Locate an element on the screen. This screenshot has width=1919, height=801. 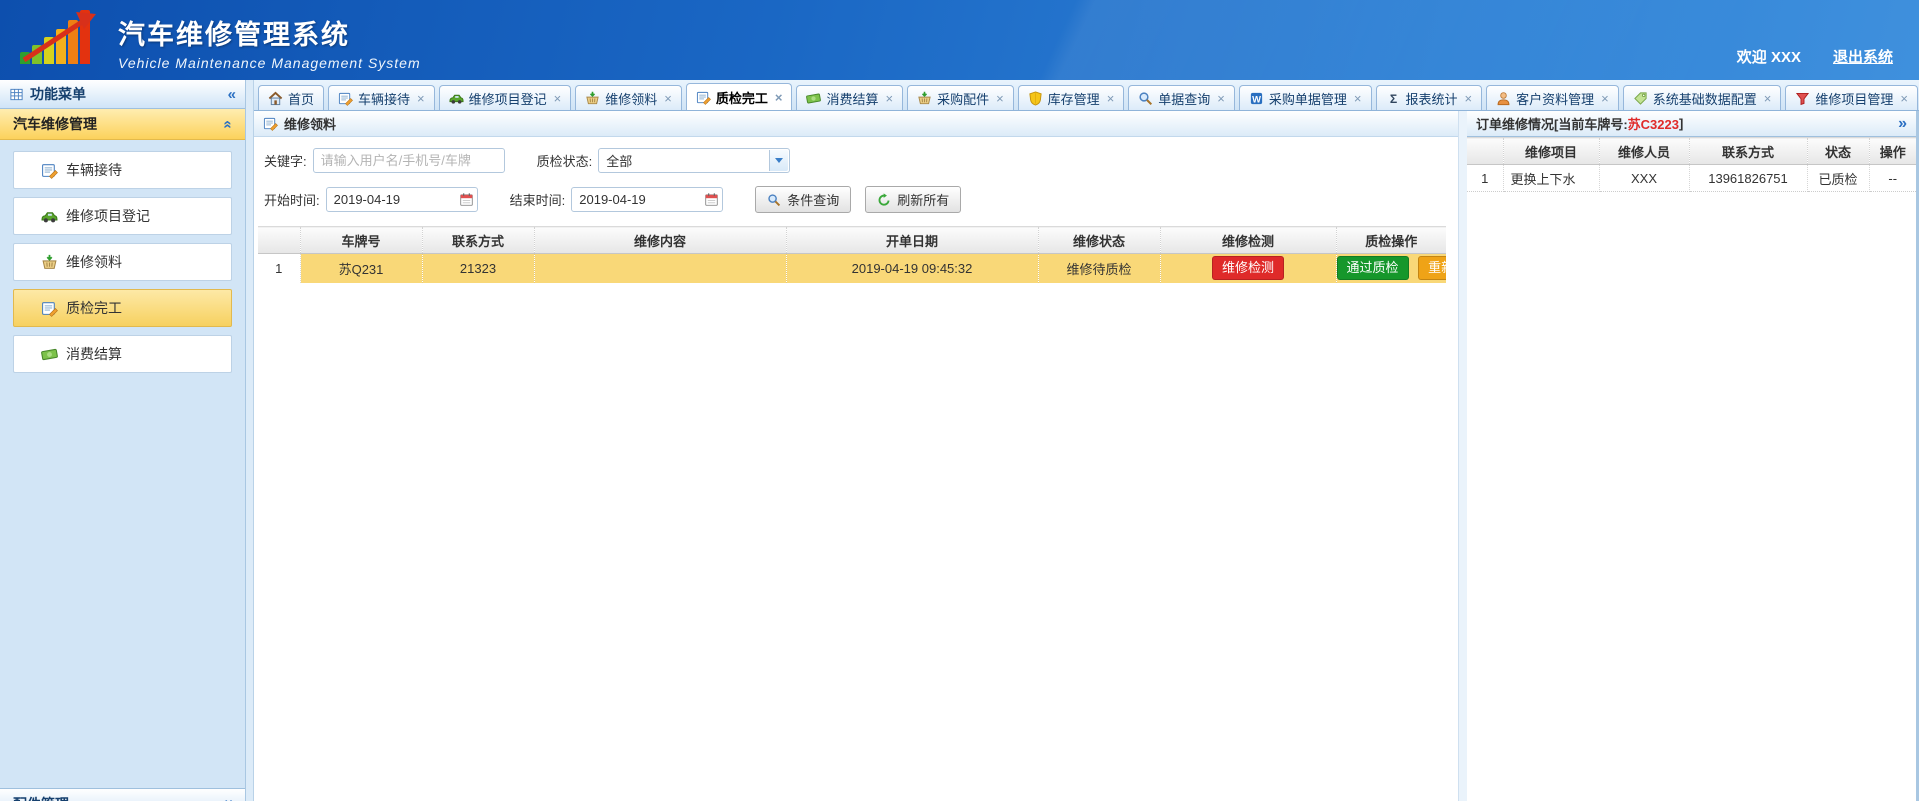
sidebar-item-label: 维修项目登记 is located at coordinates (108, 216).